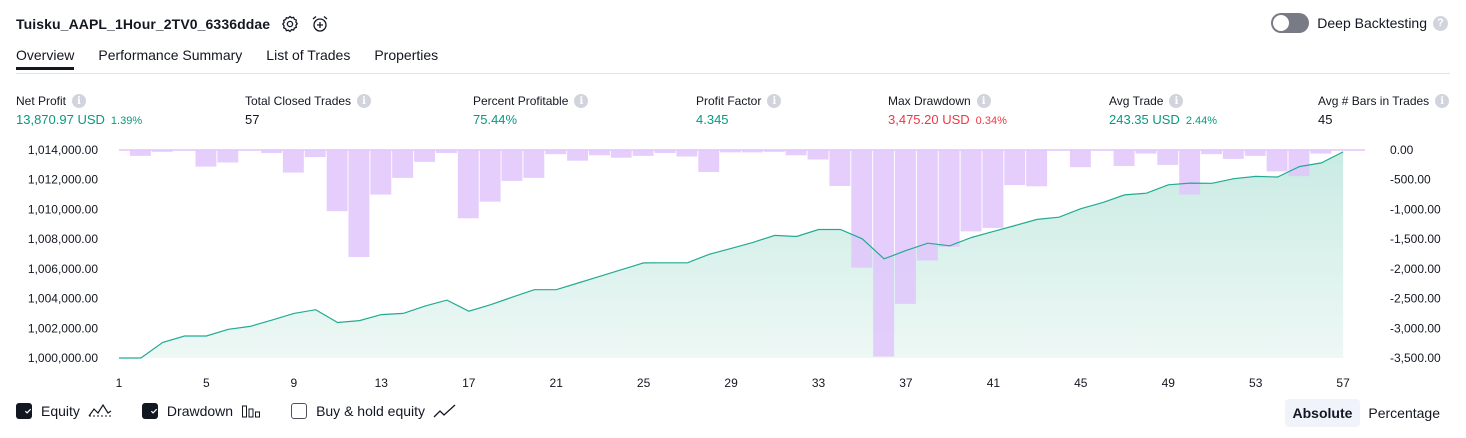 The height and width of the screenshot is (438, 1466). Describe the element at coordinates (299, 411) in the screenshot. I see `buy-hold-checkbox` at that location.